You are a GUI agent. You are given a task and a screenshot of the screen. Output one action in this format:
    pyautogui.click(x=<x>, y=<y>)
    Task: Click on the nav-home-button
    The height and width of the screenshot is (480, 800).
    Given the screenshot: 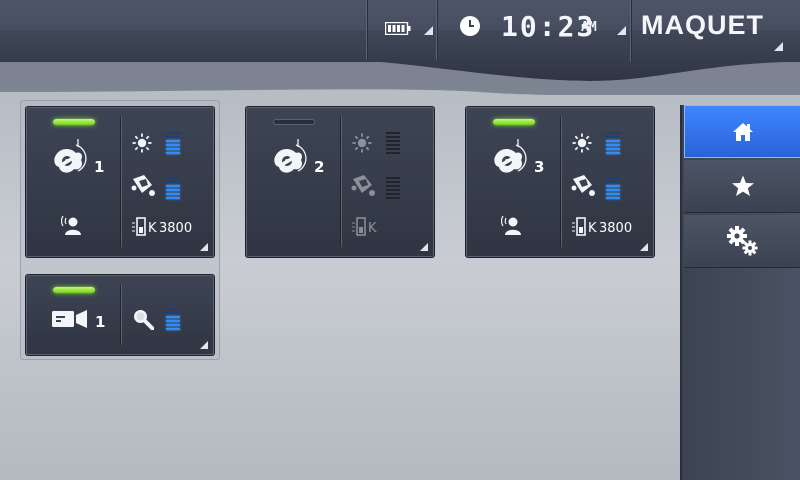 What is the action you would take?
    pyautogui.click(x=742, y=131)
    